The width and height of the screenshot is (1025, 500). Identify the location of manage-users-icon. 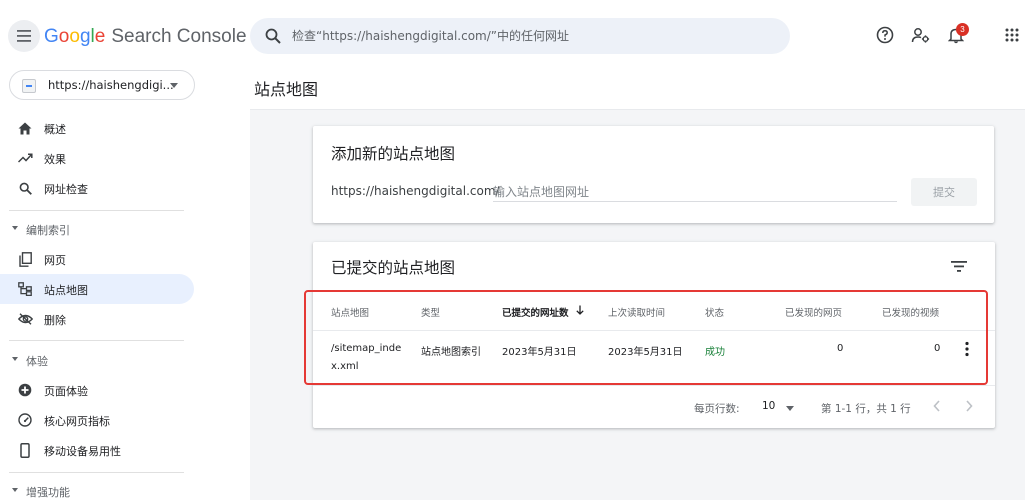
(920, 35).